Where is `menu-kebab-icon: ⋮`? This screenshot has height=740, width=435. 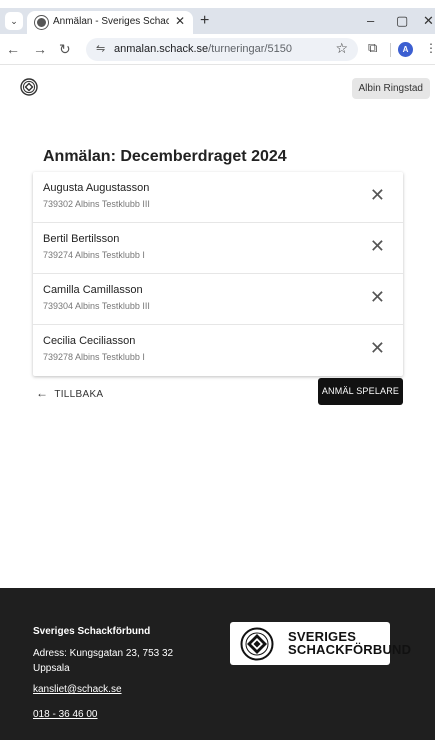
menu-kebab-icon: ⋮ is located at coordinates (430, 48).